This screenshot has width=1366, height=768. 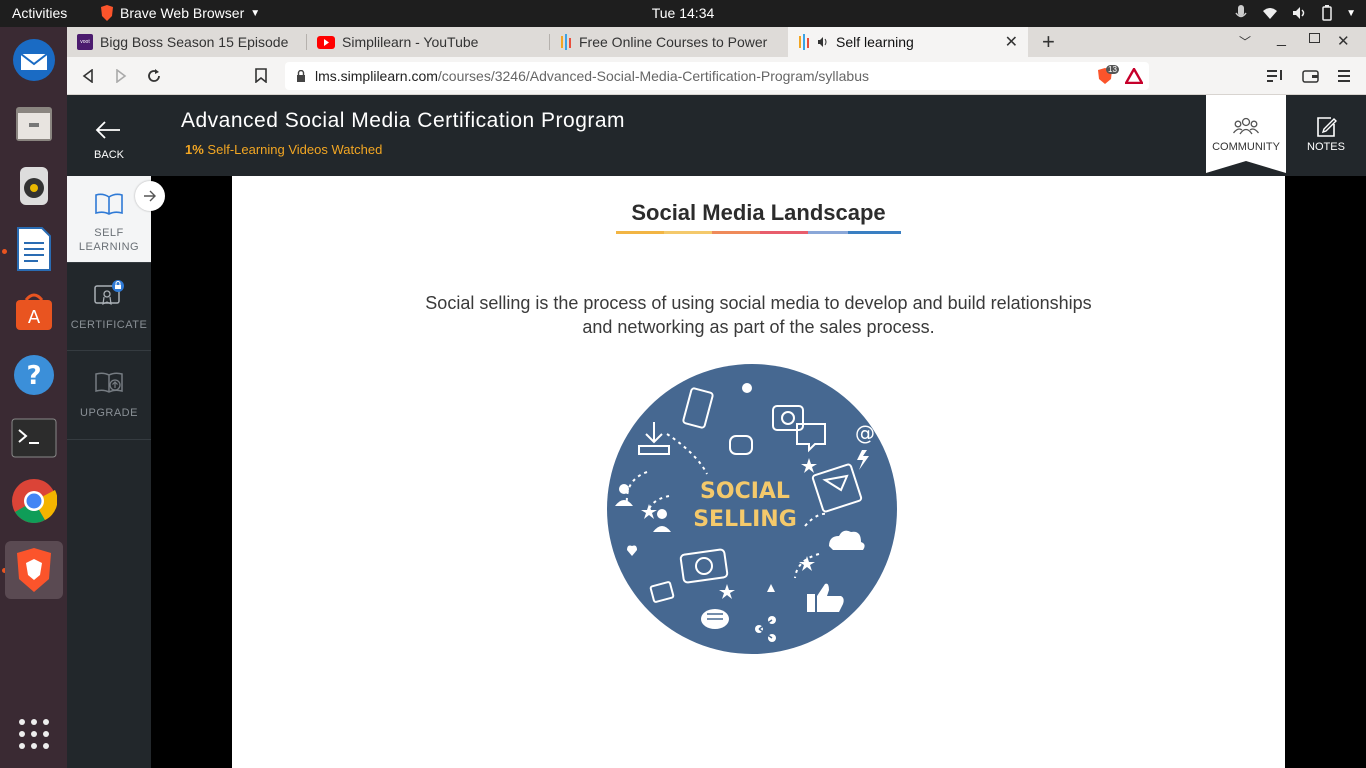 I want to click on speaker-icon, so click(x=823, y=42).